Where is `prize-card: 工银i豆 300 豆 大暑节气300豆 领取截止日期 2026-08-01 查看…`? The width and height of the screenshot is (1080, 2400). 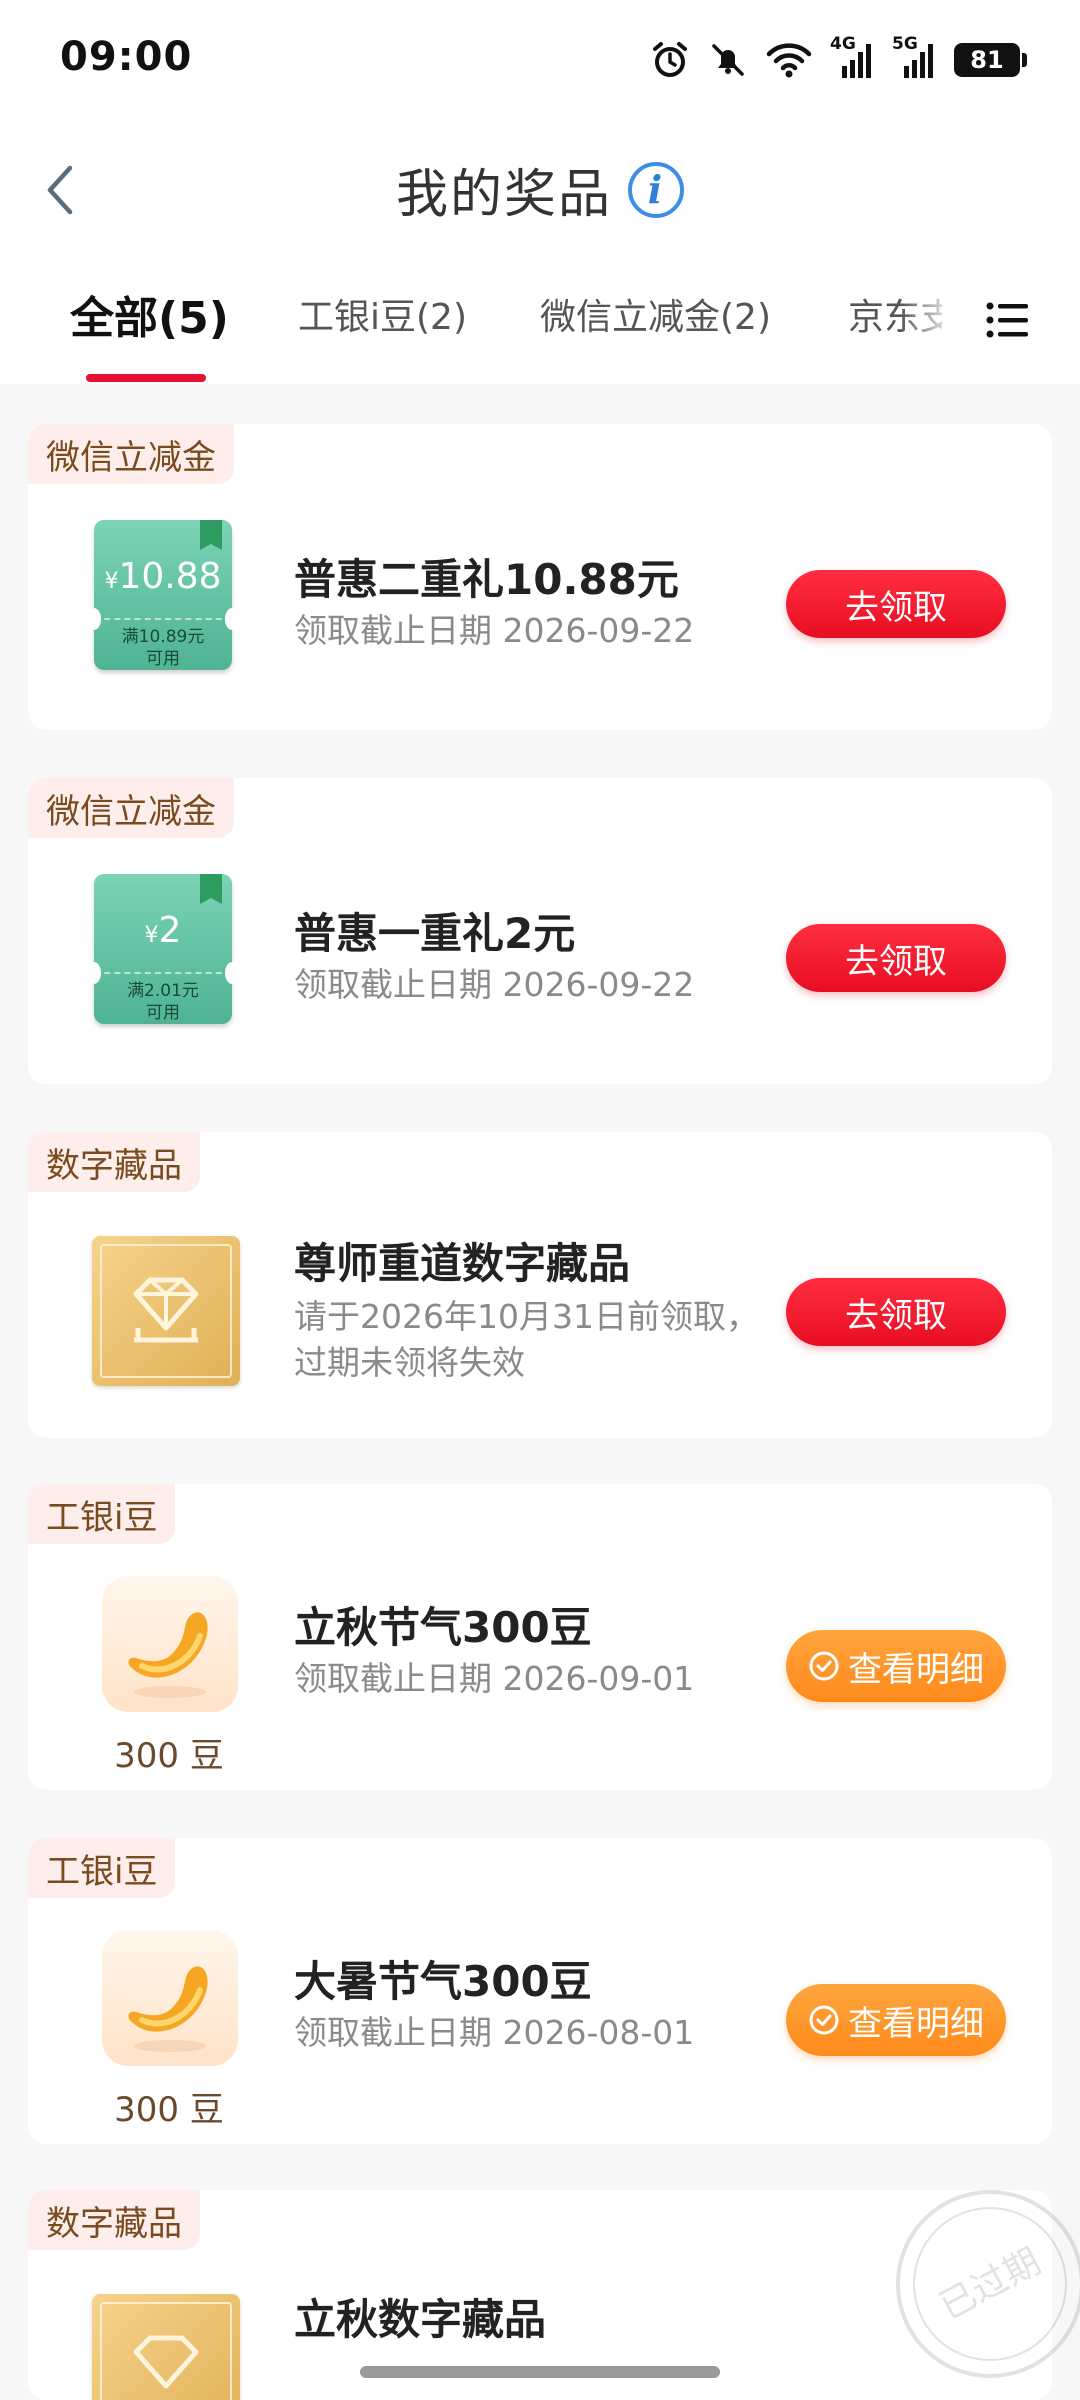
prize-card: 工银i豆 300 豆 大暑节气300豆 领取截止日期 2026-08-01 查看… is located at coordinates (540, 1991).